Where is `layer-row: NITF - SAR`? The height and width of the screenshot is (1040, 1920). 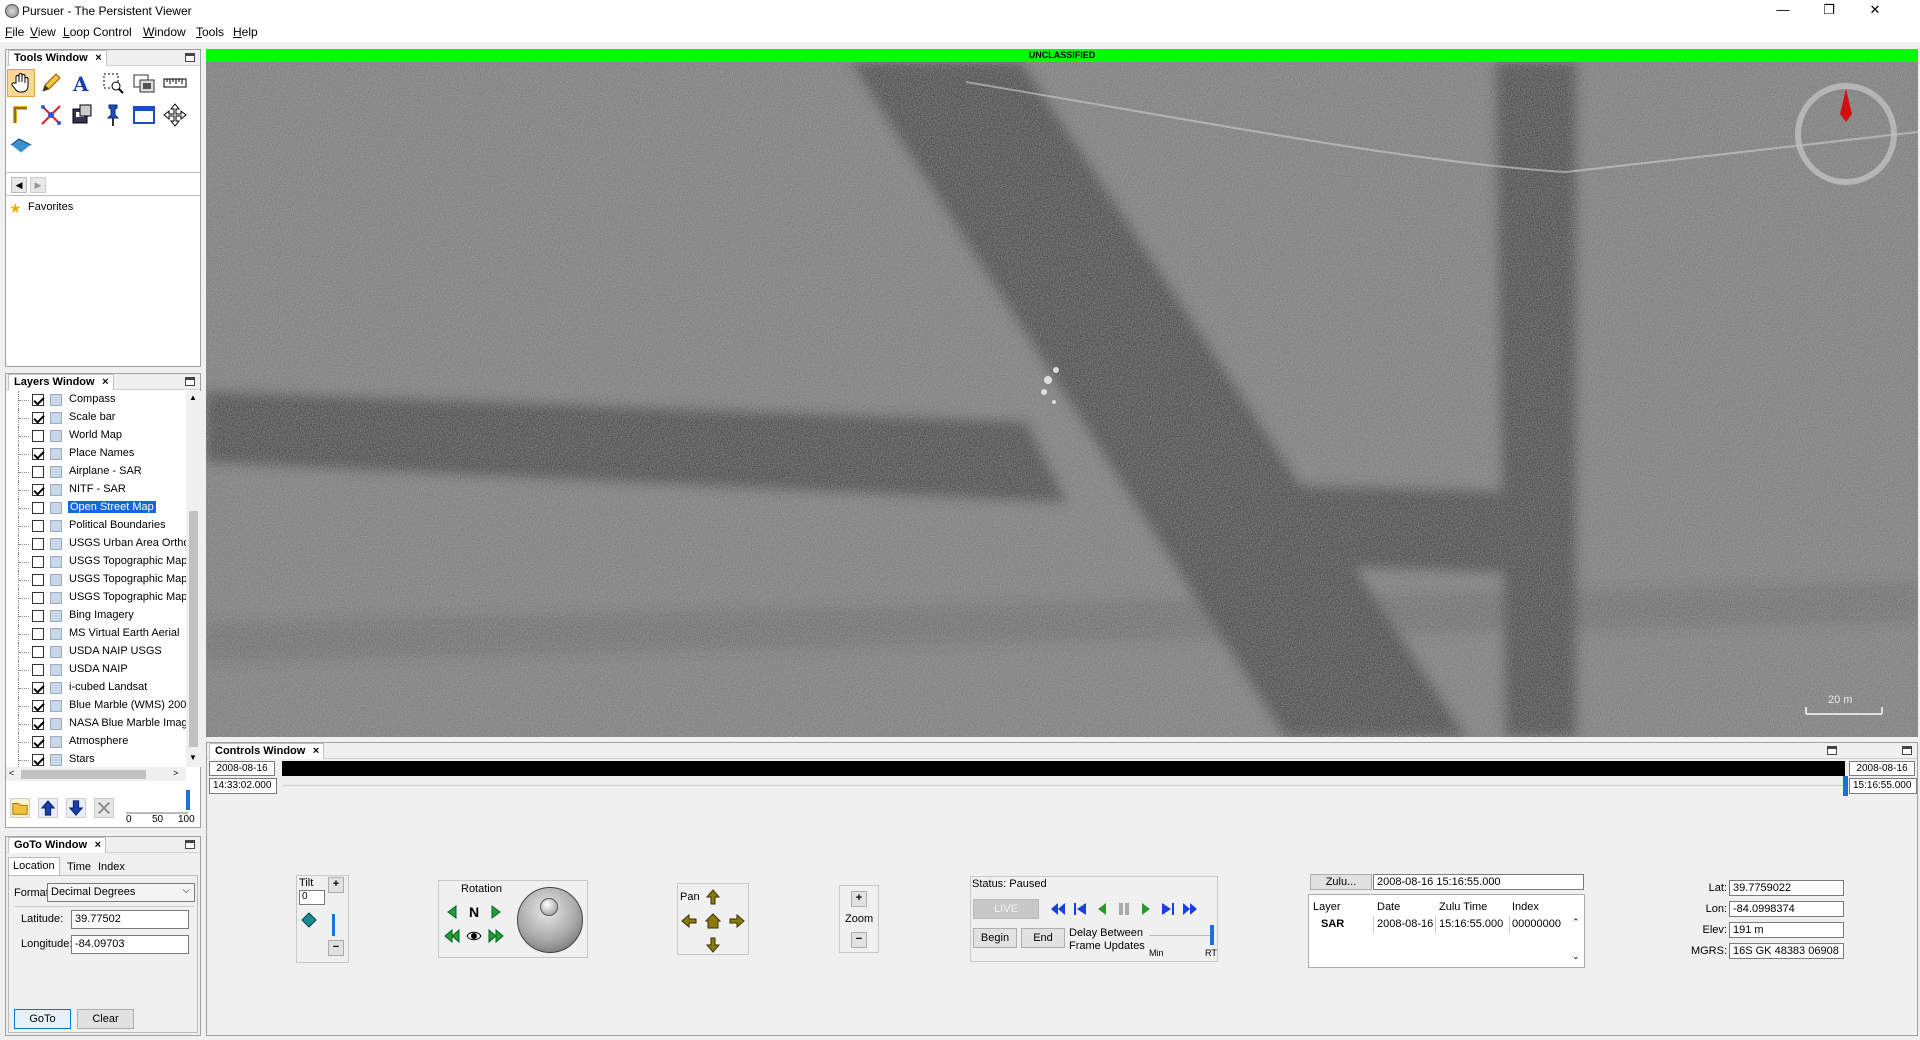
layer-row: NITF - SAR is located at coordinates (96, 490).